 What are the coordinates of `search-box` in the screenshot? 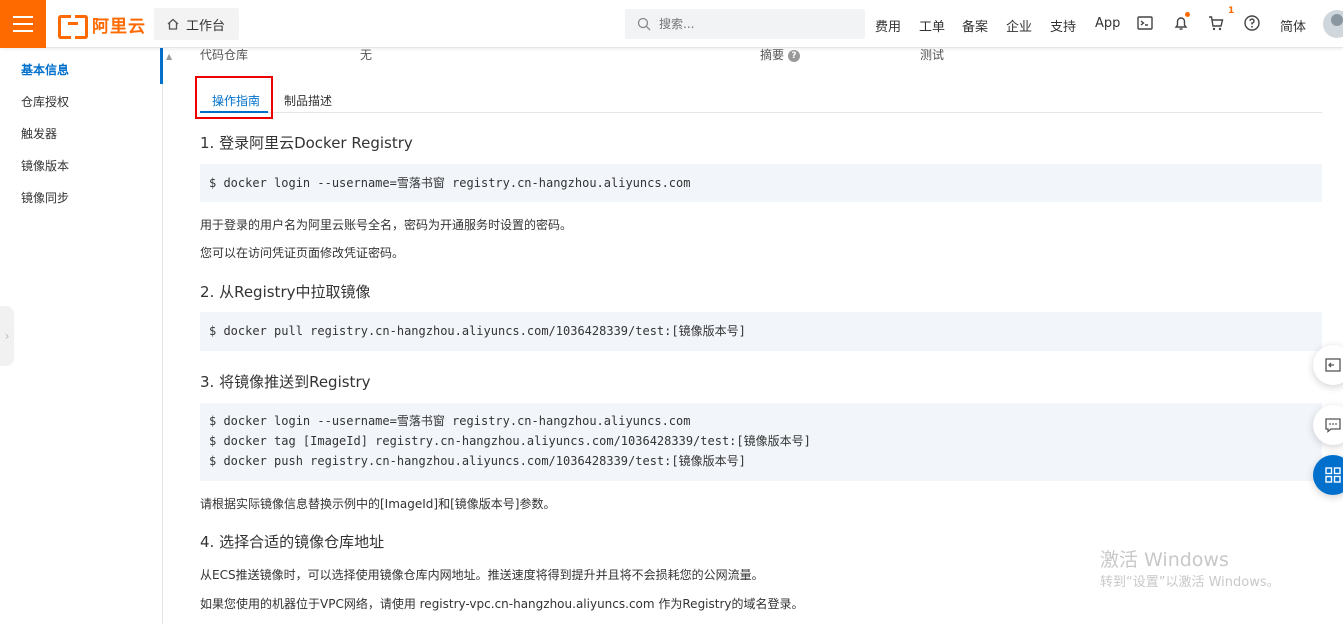 It's located at (745, 24).